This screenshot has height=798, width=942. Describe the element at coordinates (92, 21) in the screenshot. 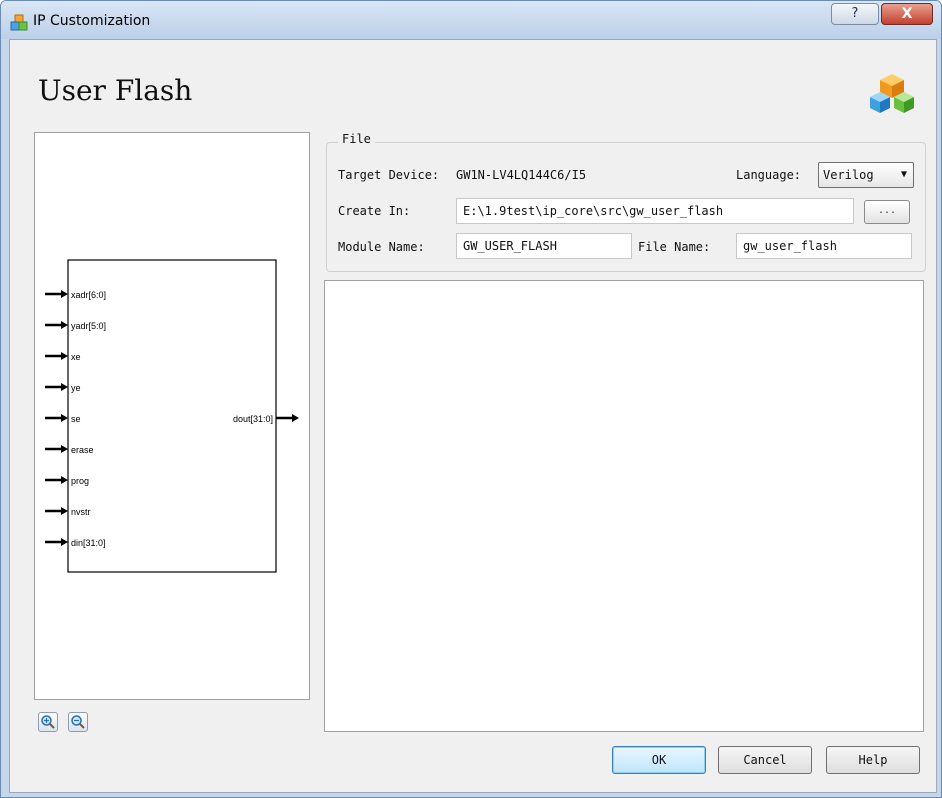

I see `window-title: IP Customization` at that location.